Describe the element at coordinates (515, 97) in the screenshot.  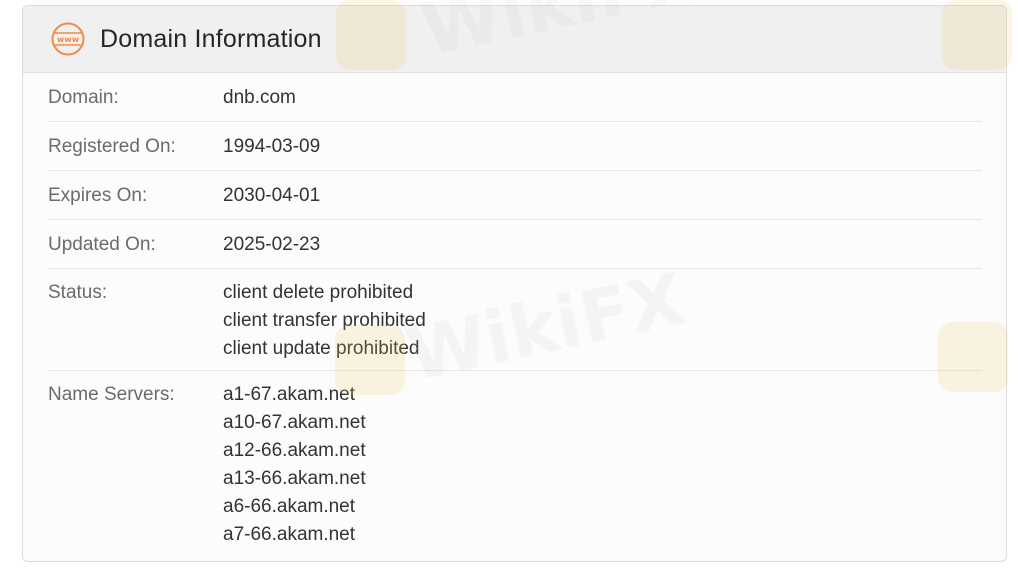
I see `domain-row: Domain: dnb.com` at that location.